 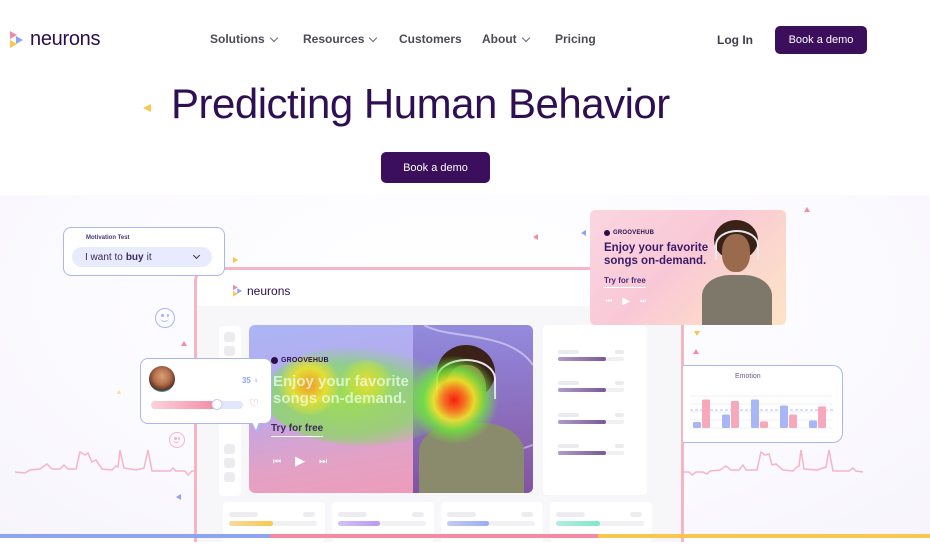 What do you see at coordinates (430, 39) in the screenshot?
I see `nav-customers: Customers` at bounding box center [430, 39].